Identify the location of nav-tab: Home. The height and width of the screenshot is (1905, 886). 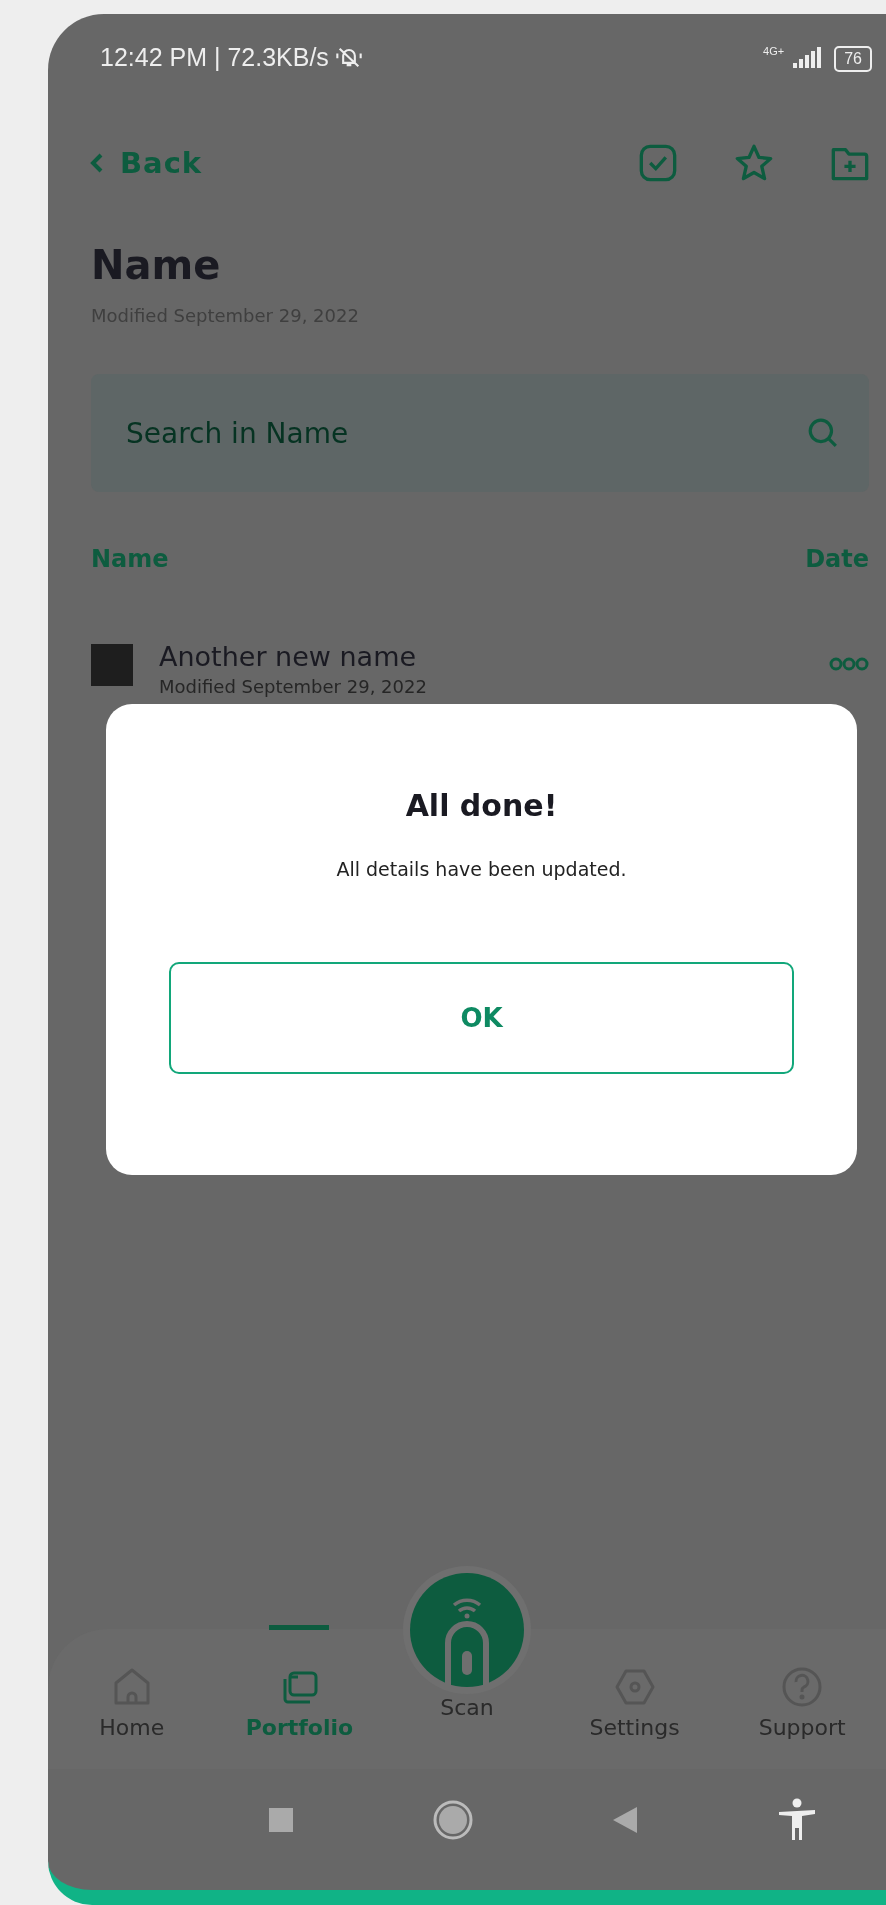
(132, 1727).